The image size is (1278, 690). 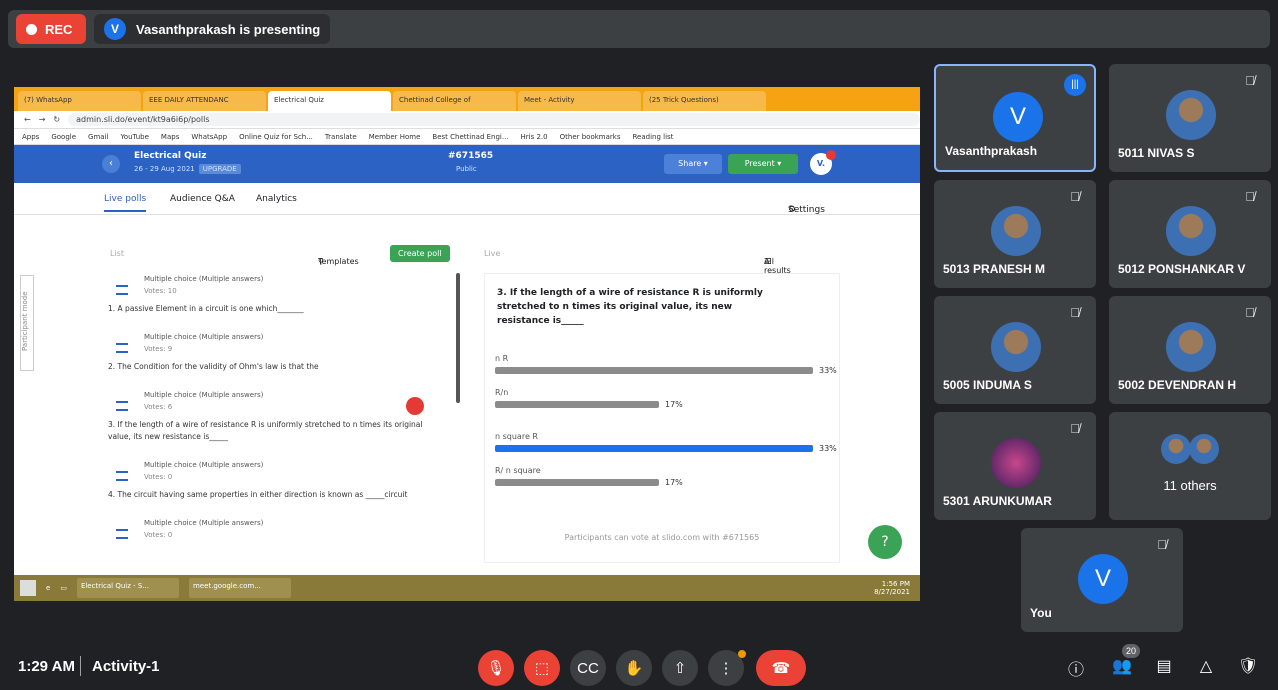 I want to click on participant-tile: 🎙̸ 5012 PONSHANKAR V, so click(x=1190, y=234).